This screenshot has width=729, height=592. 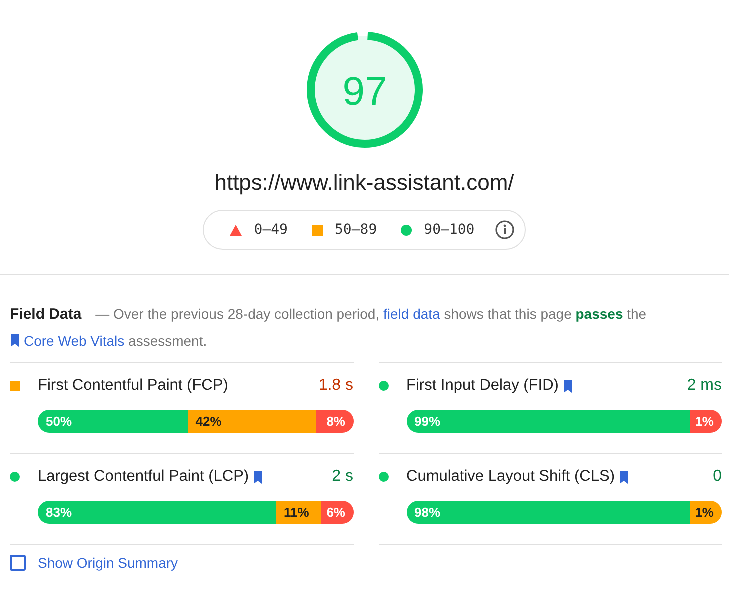 I want to click on legend-label: 50–89, so click(x=356, y=230).